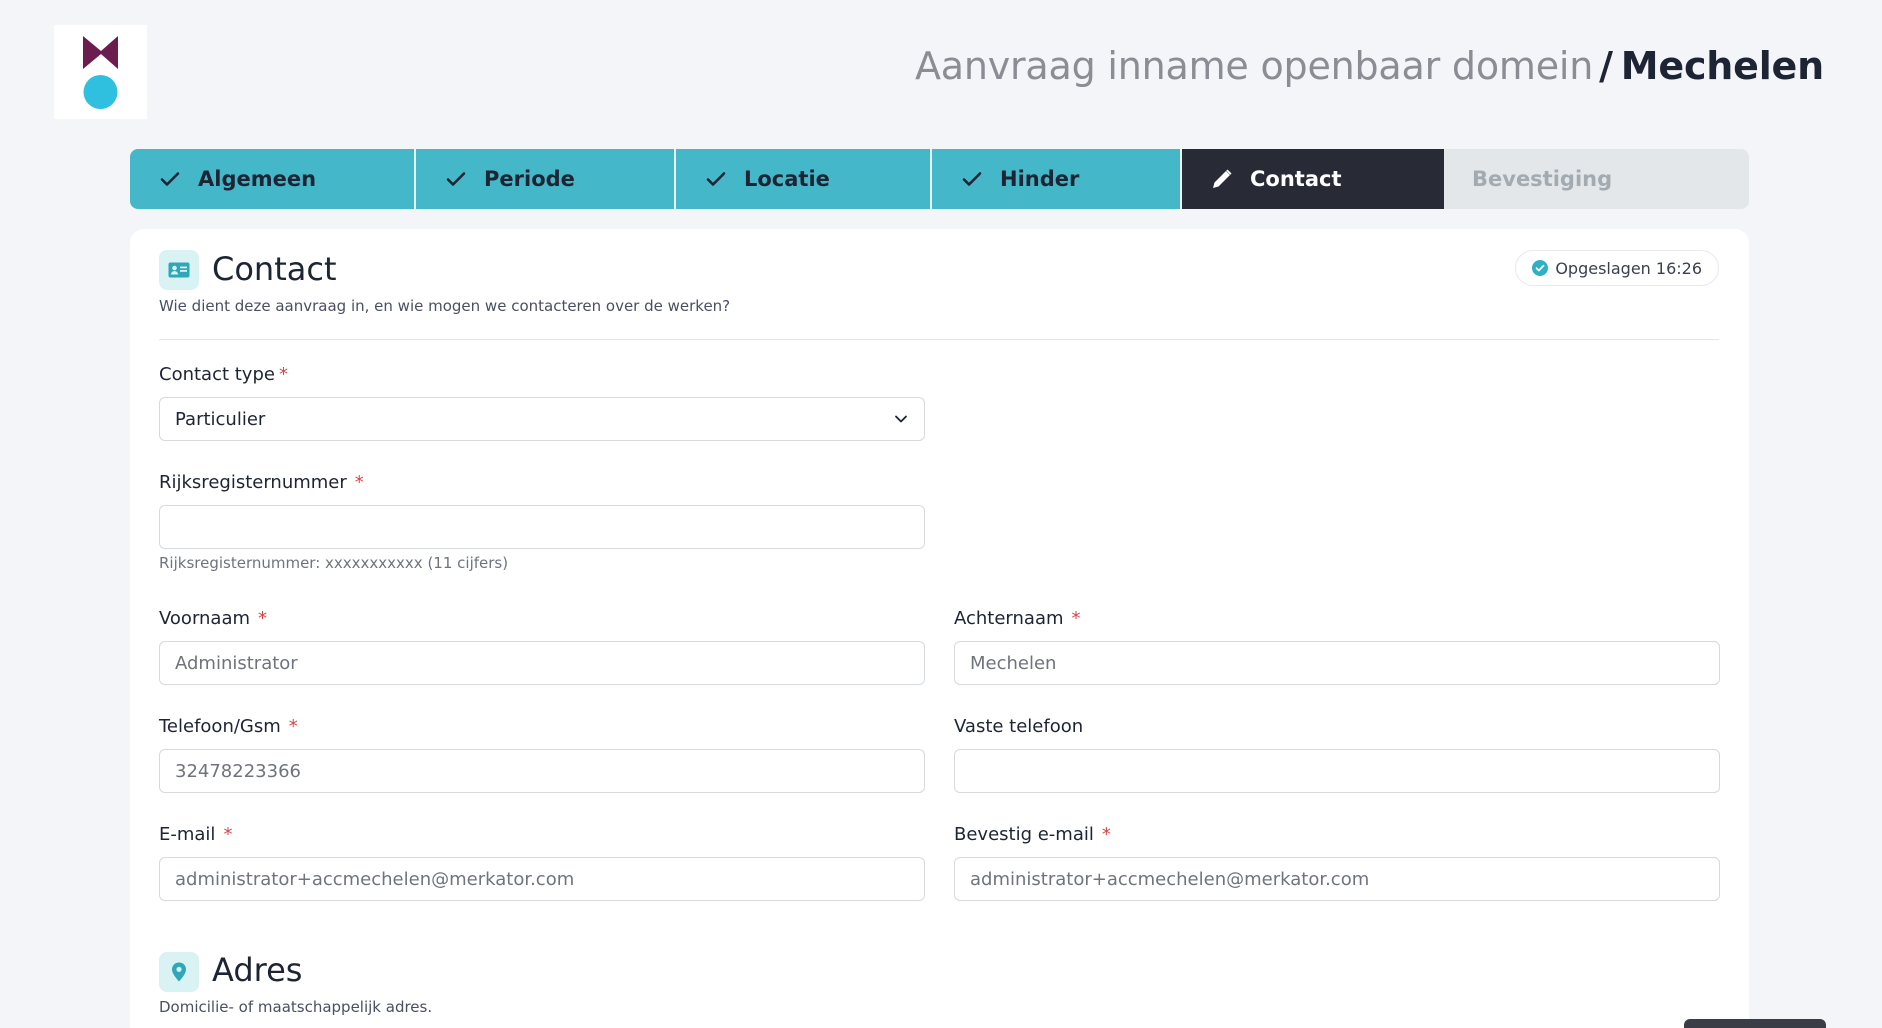  What do you see at coordinates (217, 374) in the screenshot?
I see `contact-type-label-text: Contact type` at bounding box center [217, 374].